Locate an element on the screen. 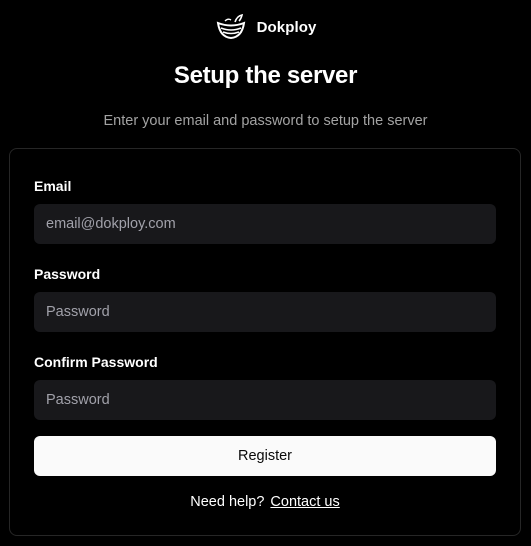  whale-logo-icon is located at coordinates (231, 27).